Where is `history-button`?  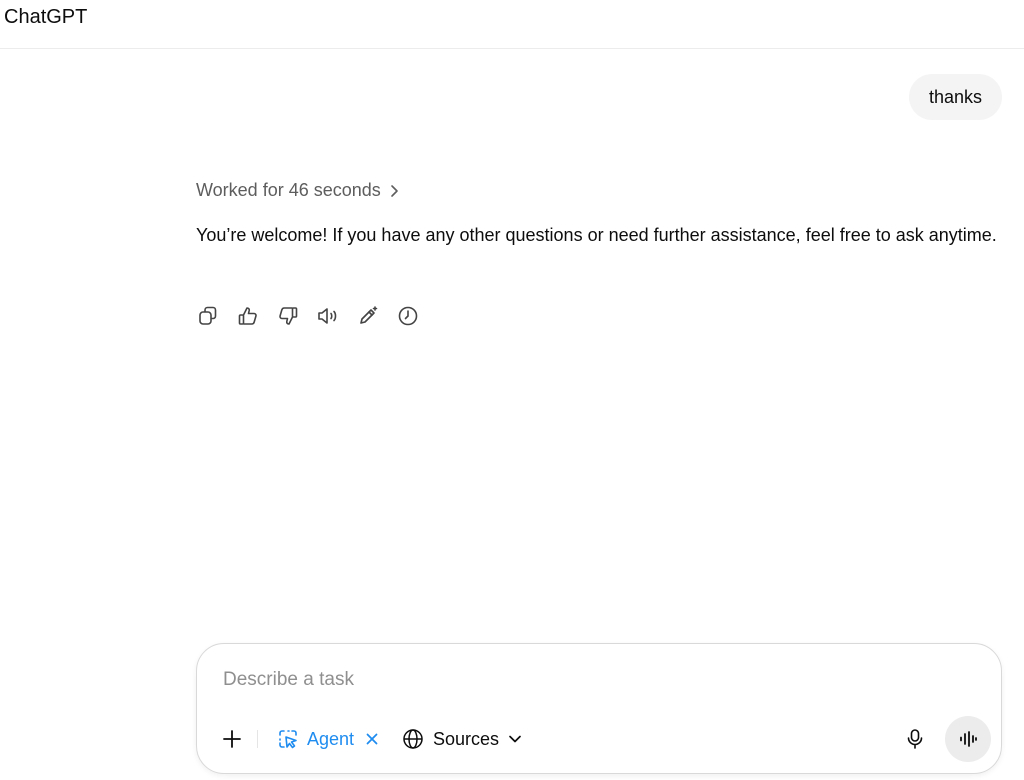 history-button is located at coordinates (408, 316).